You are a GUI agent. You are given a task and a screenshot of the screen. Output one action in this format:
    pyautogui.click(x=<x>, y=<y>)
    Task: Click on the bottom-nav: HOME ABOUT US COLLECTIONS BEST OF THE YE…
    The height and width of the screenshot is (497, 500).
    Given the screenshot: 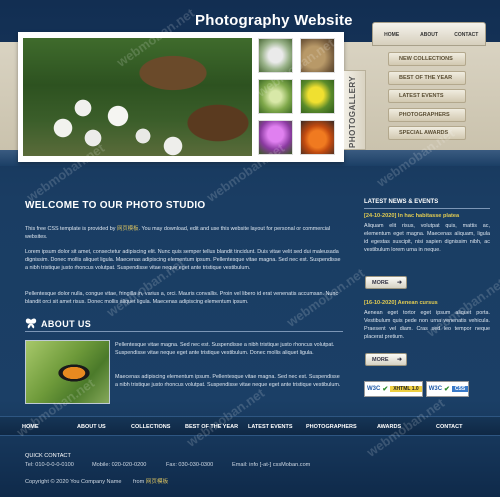 What is the action you would take?
    pyautogui.click(x=250, y=426)
    